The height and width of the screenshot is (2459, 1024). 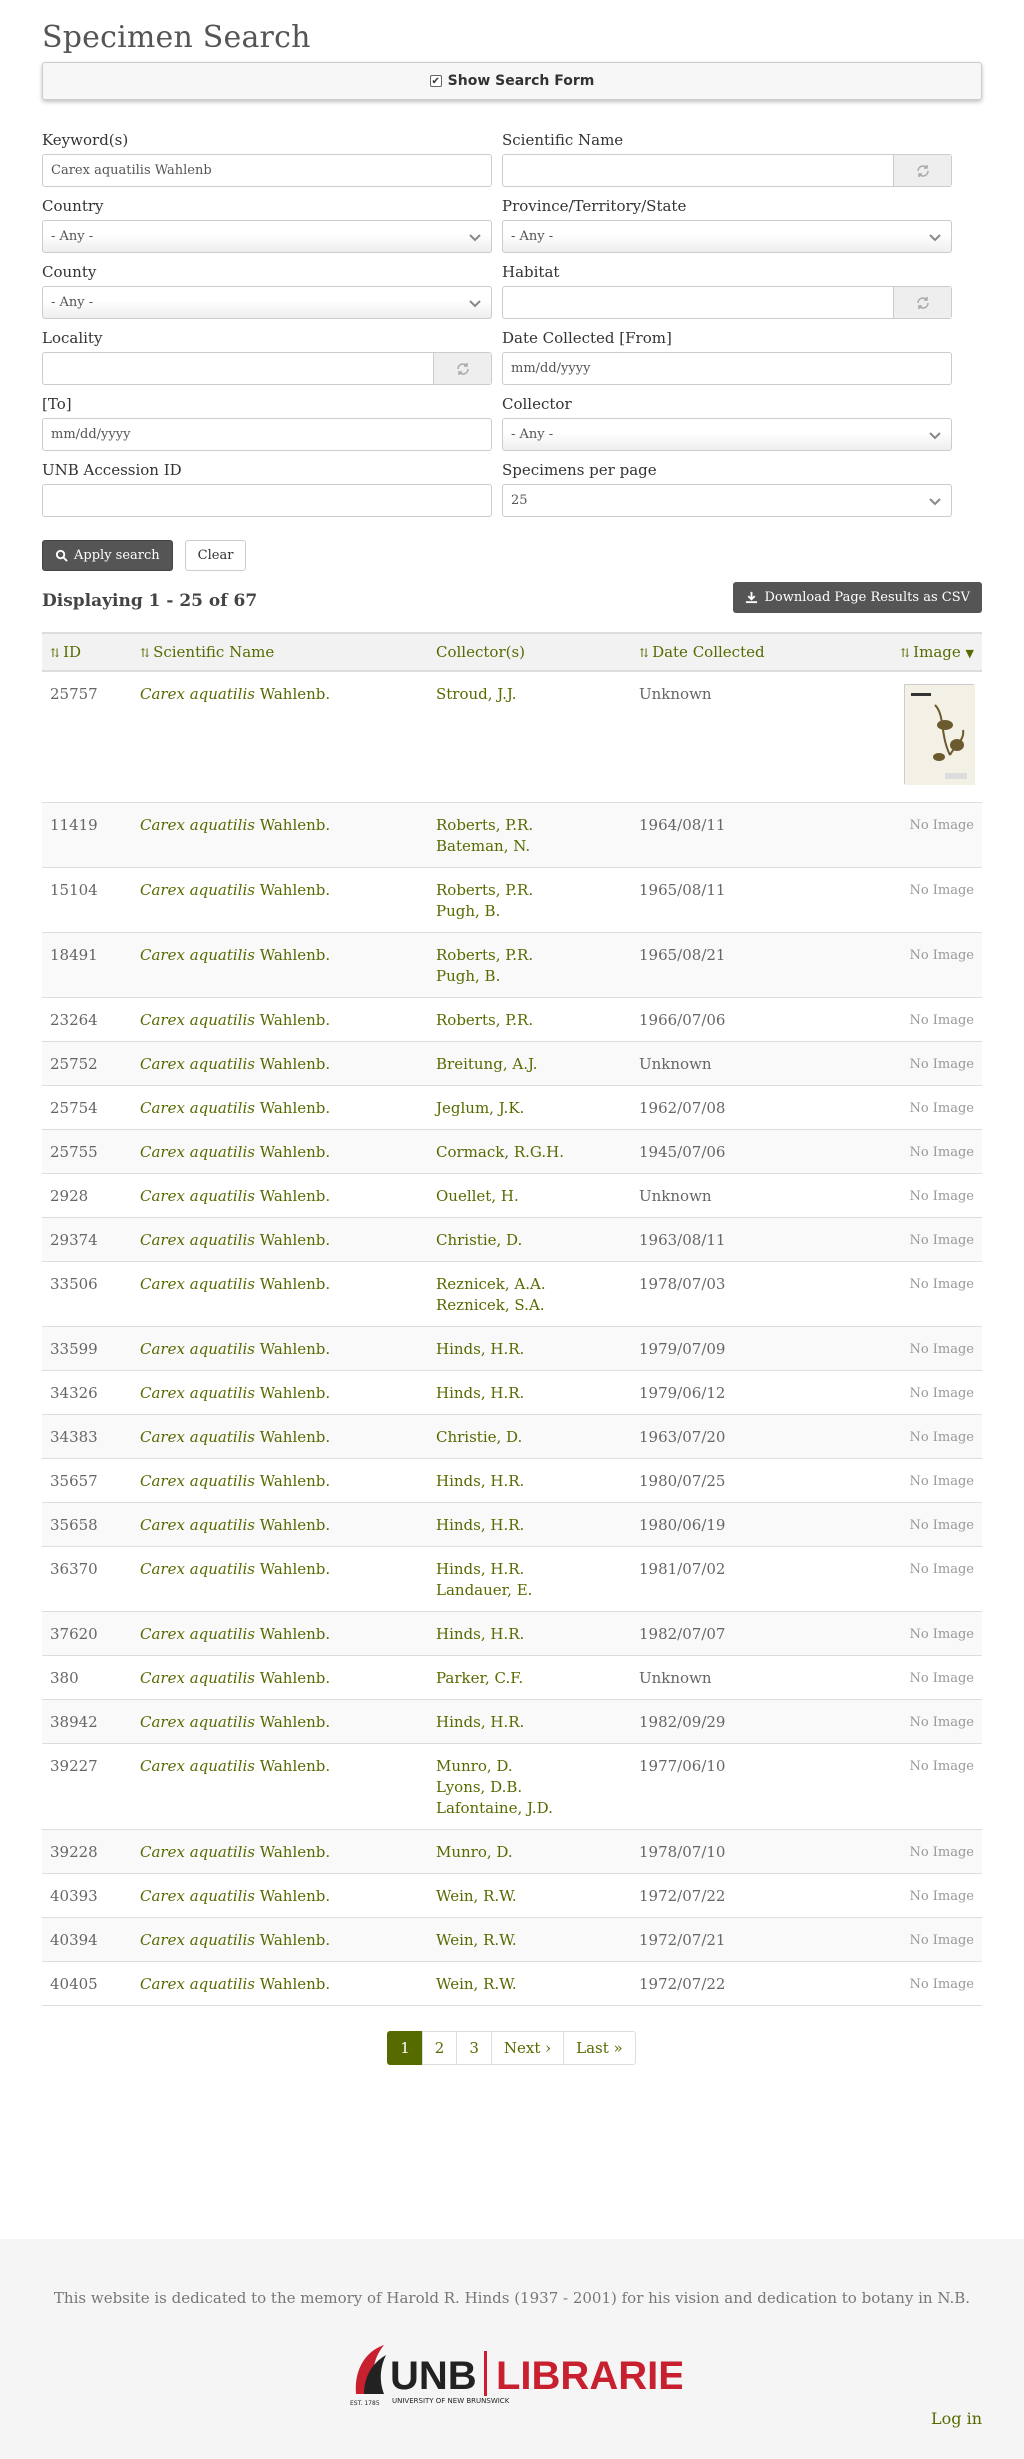 What do you see at coordinates (529, 1590) in the screenshot?
I see `collector-link: Landauer, E.` at bounding box center [529, 1590].